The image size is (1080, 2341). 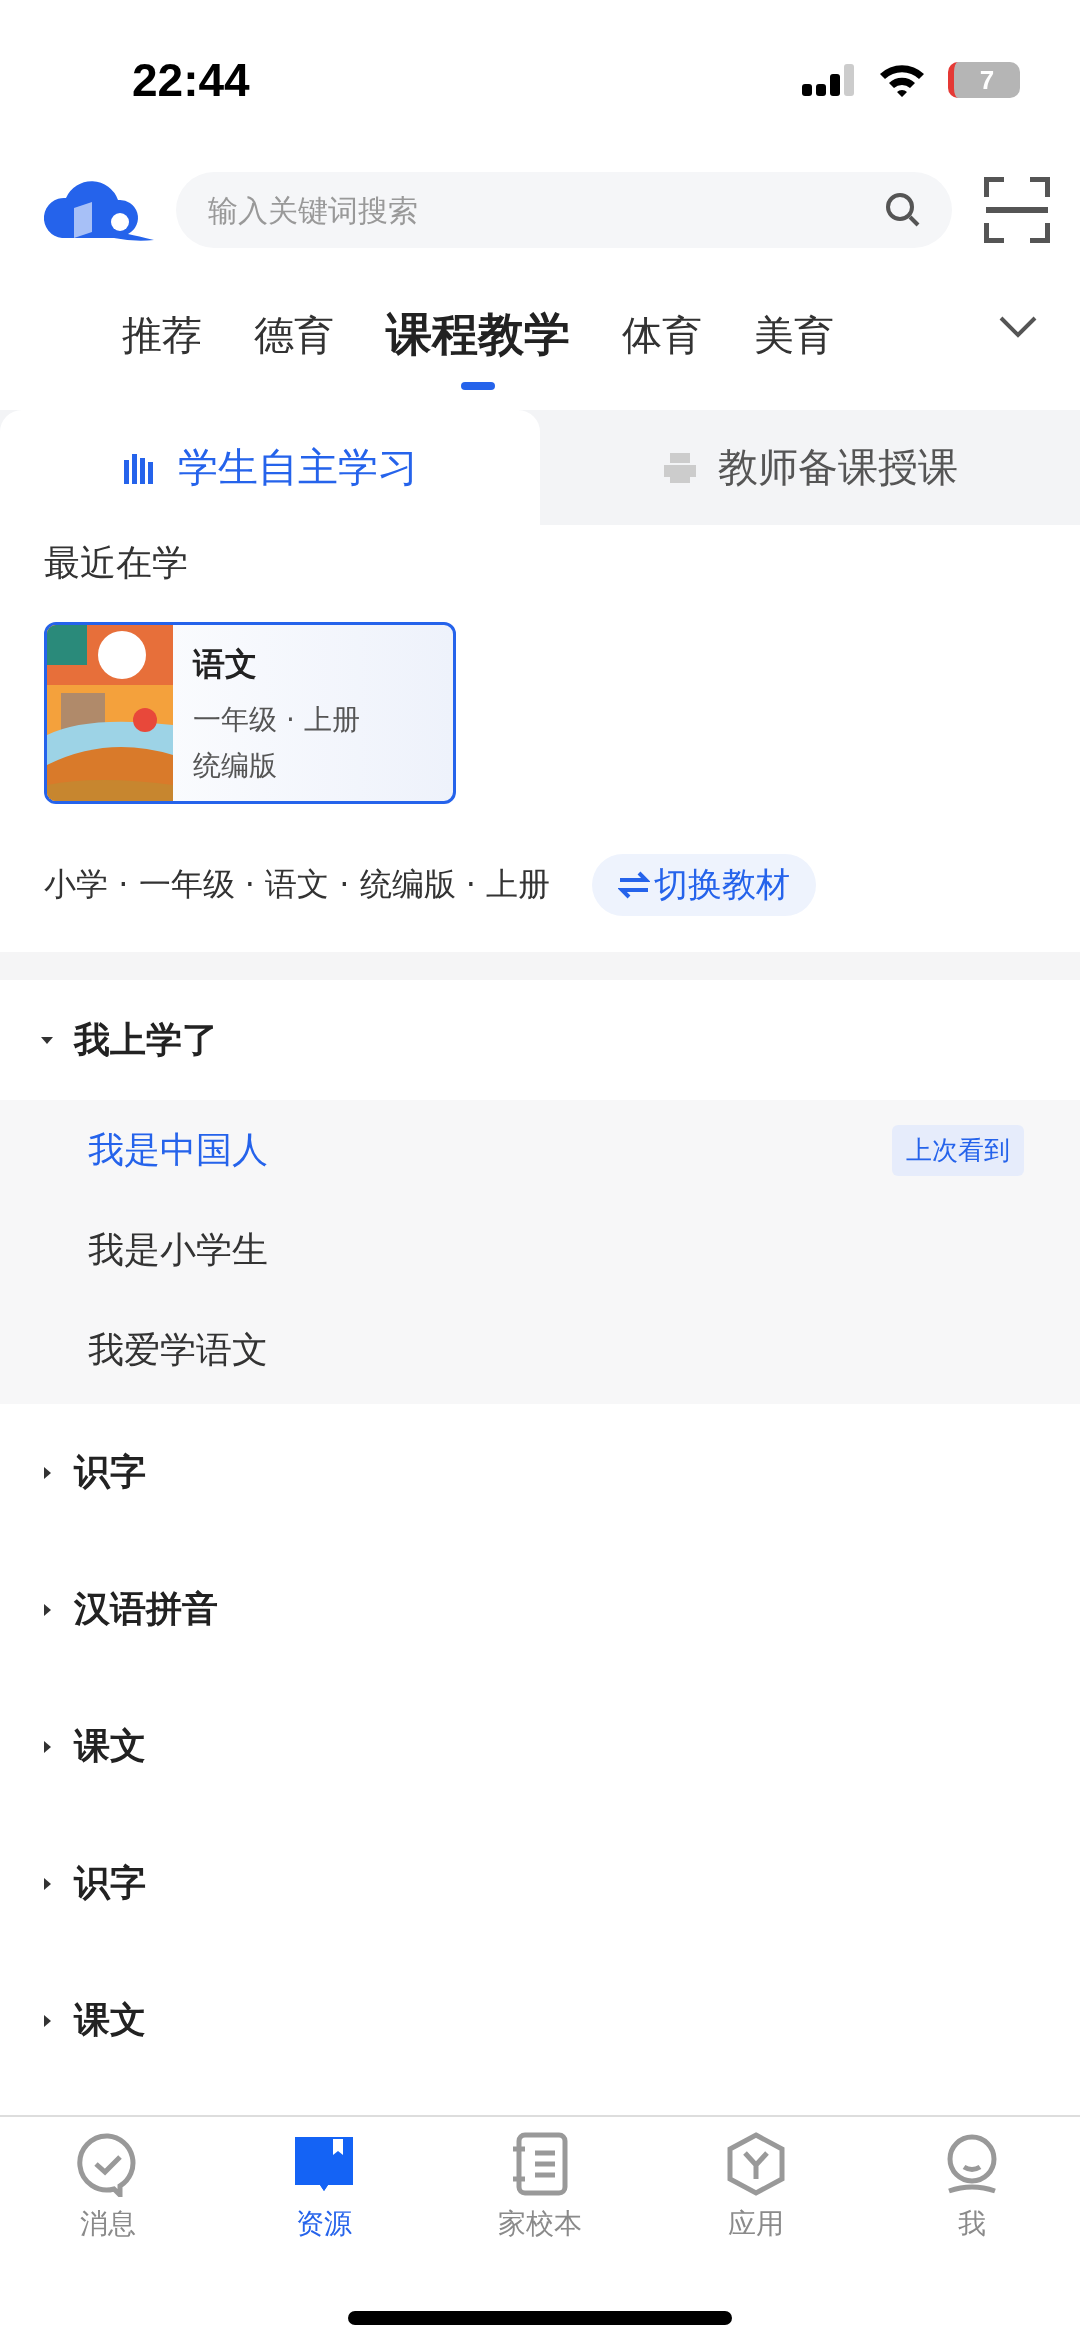 I want to click on status-time: 22:44, so click(x=191, y=80).